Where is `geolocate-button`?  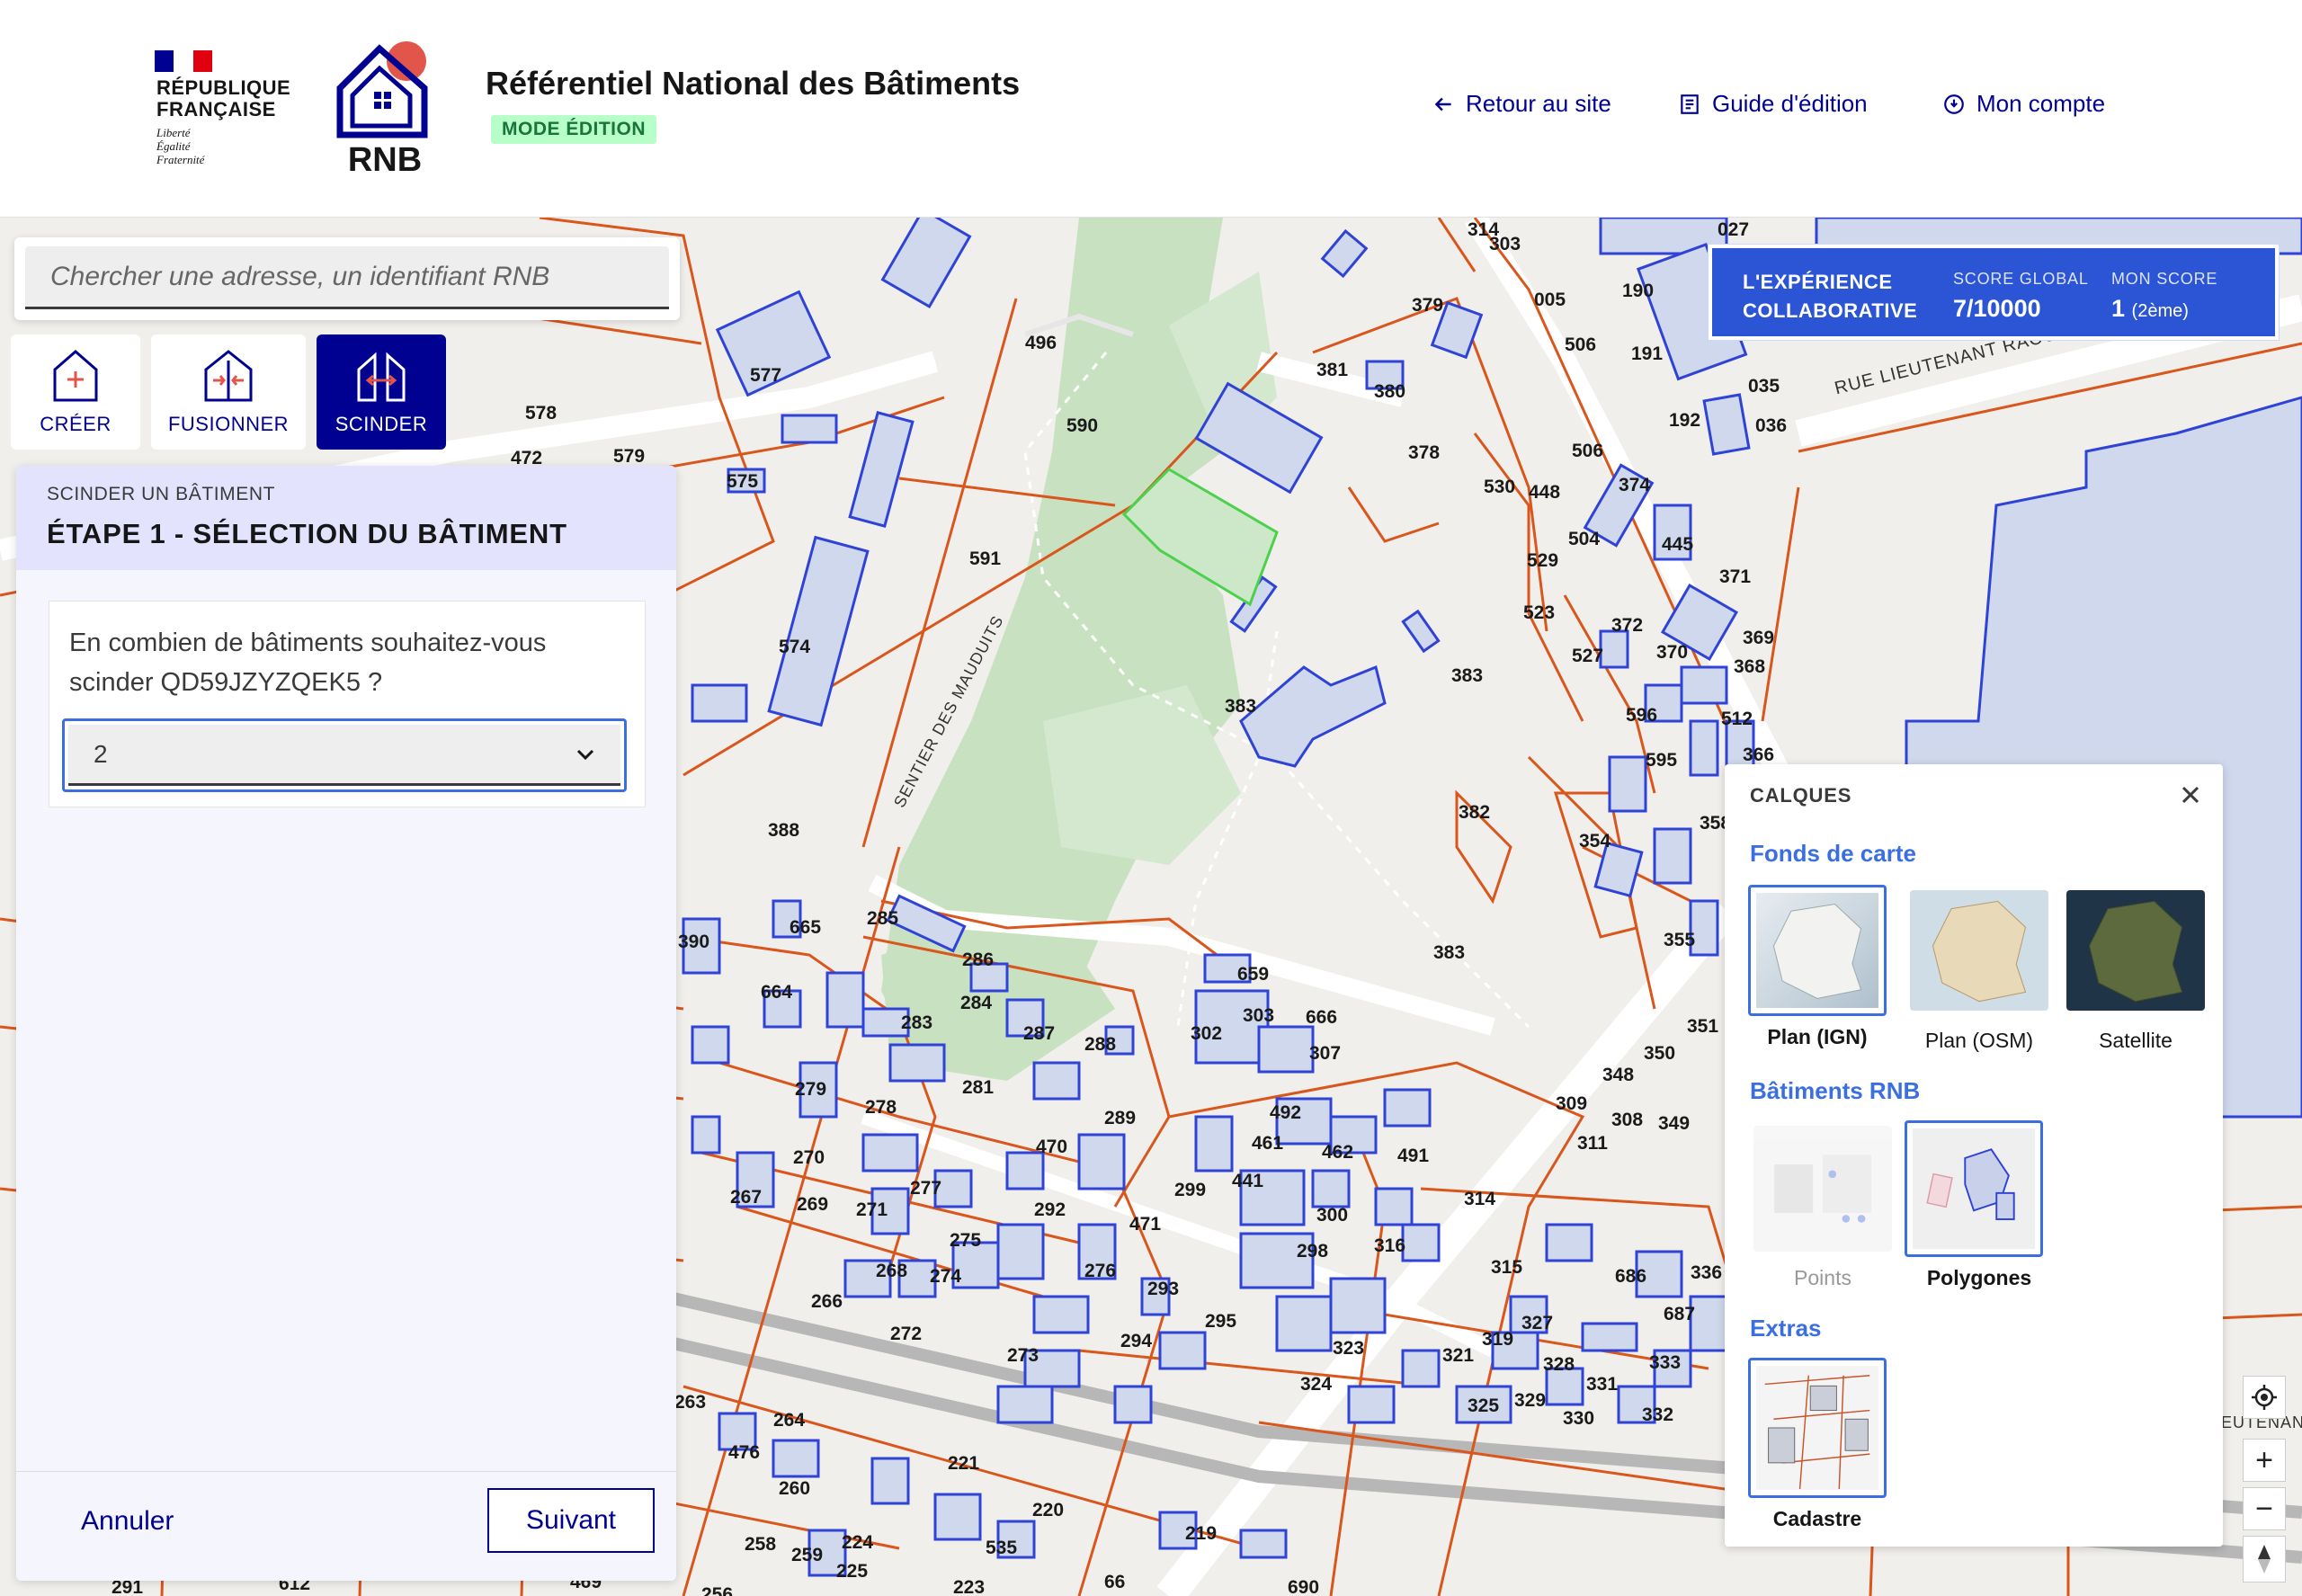
geolocate-button is located at coordinates (2264, 1397).